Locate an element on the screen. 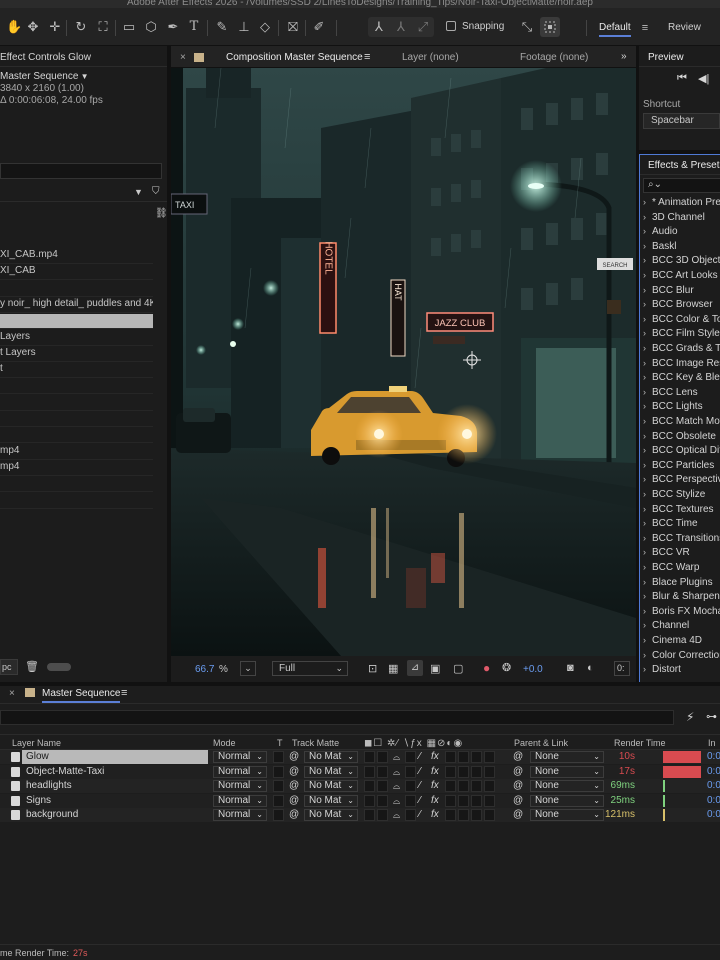  eraser-tool-icon: ◇ is located at coordinates (265, 27).